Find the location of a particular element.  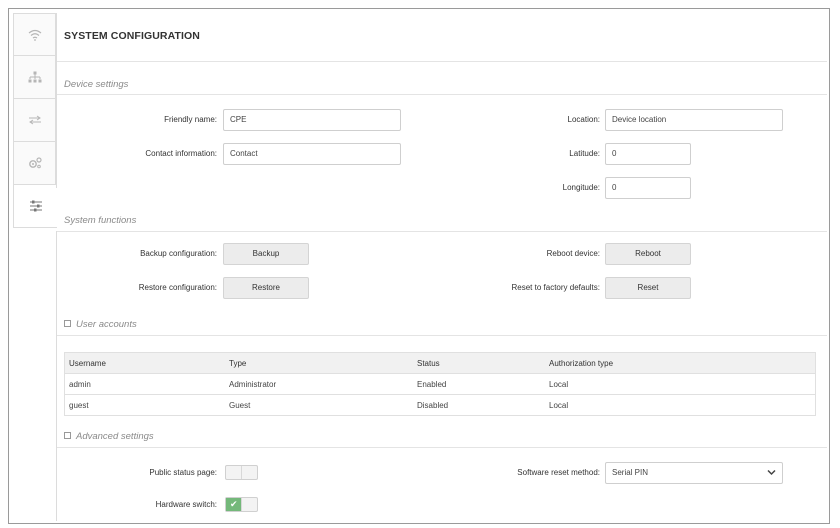

sidebar-item-system is located at coordinates (35, 206).